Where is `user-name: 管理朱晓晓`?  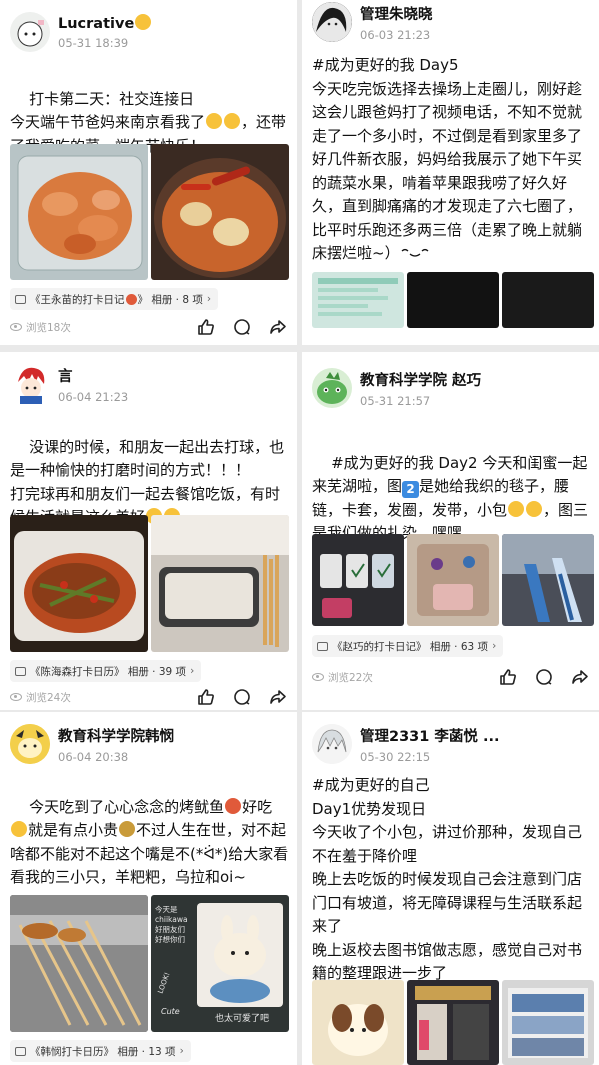
user-name: 管理朱晓晓 is located at coordinates (396, 13).